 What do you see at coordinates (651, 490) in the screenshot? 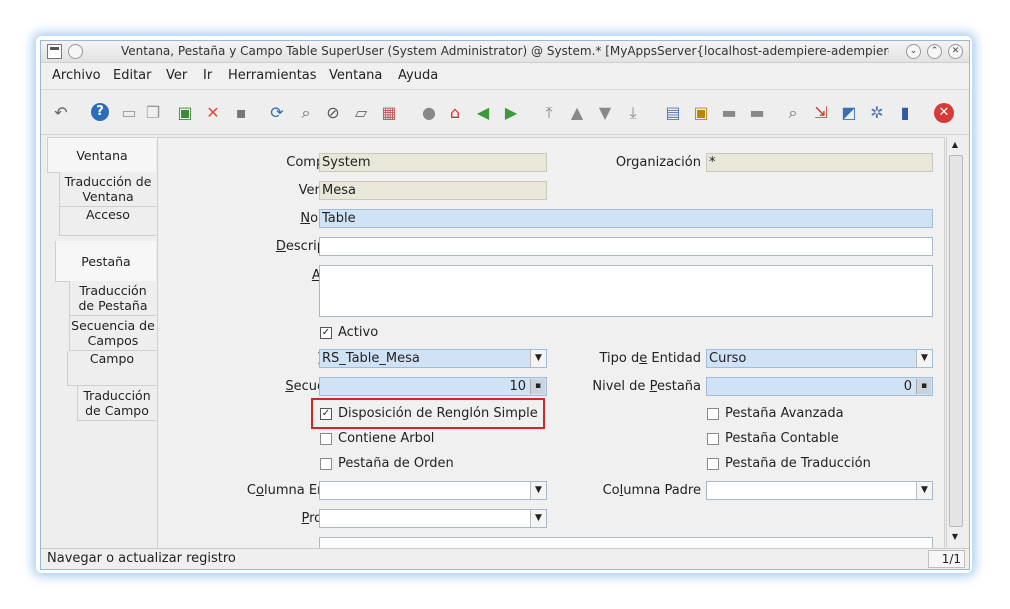
I see `label-columna-padre: Columna Padre` at bounding box center [651, 490].